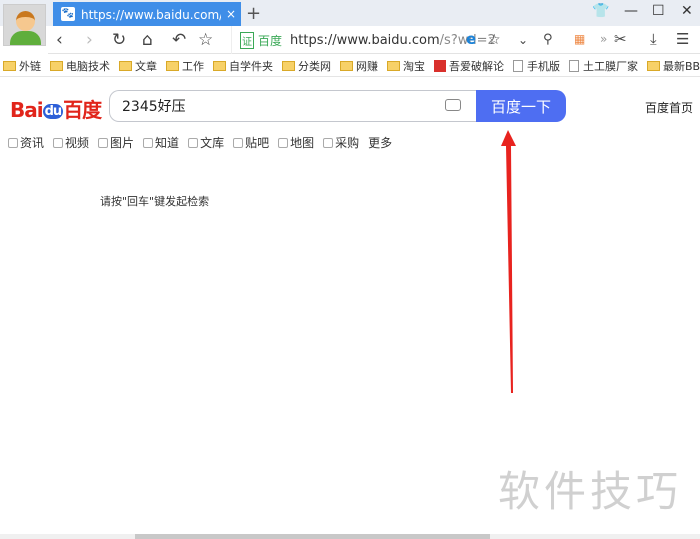 The width and height of the screenshot is (700, 539). What do you see at coordinates (312, 536) in the screenshot?
I see `scrollbar-thumb` at bounding box center [312, 536].